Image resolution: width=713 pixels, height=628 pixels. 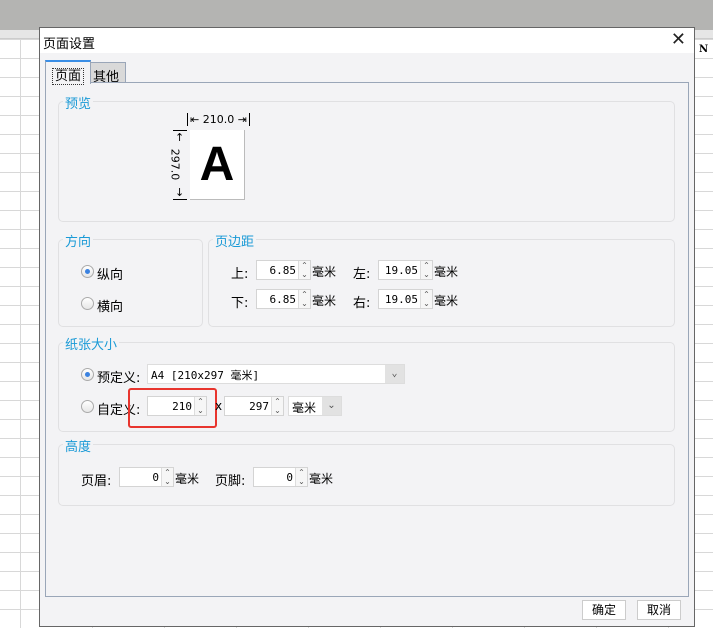 I want to click on bottom-margin-label: 下:, so click(x=240, y=303).